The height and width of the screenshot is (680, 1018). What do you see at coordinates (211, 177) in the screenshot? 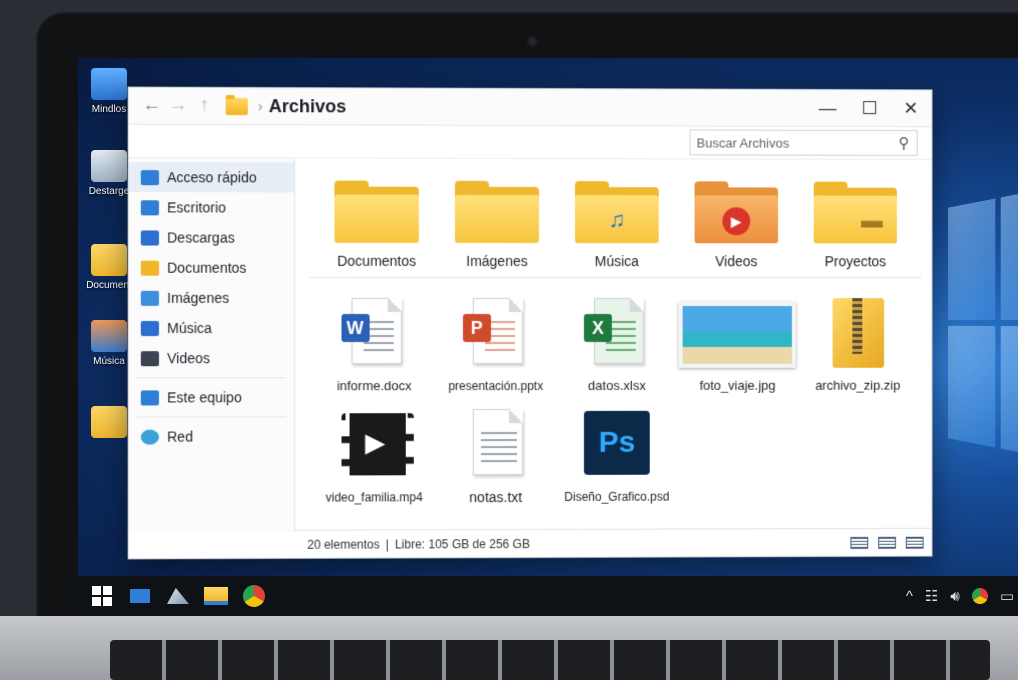
I see `sidebar-item-acceso-rapido: Acceso rápido` at bounding box center [211, 177].